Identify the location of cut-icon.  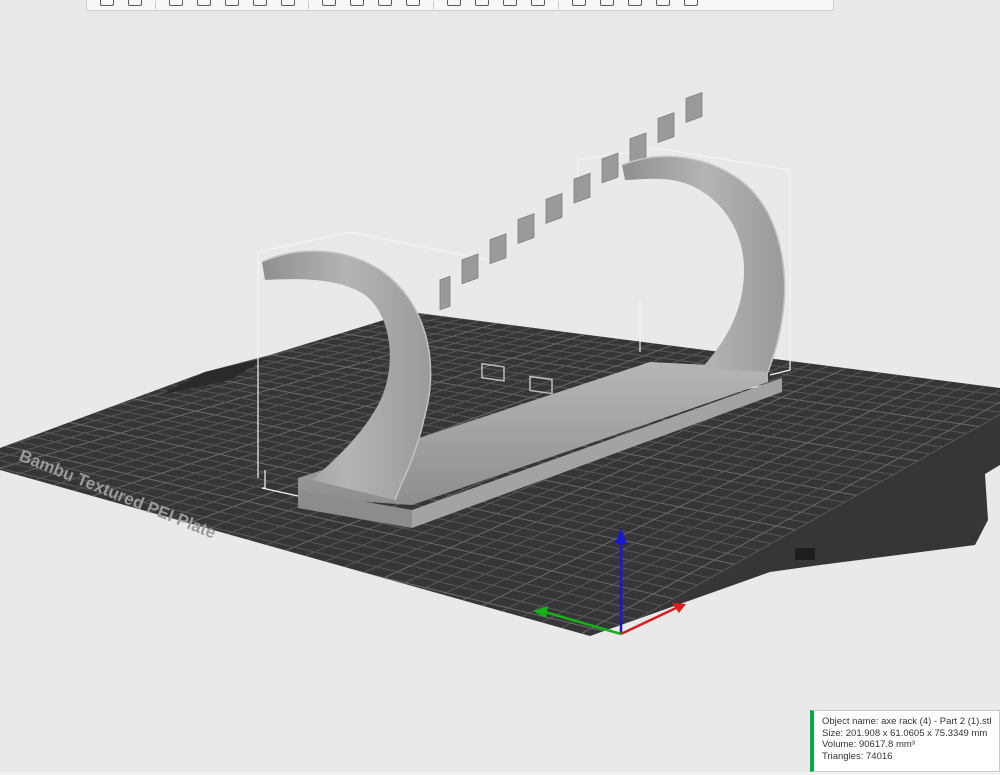
(454, 3).